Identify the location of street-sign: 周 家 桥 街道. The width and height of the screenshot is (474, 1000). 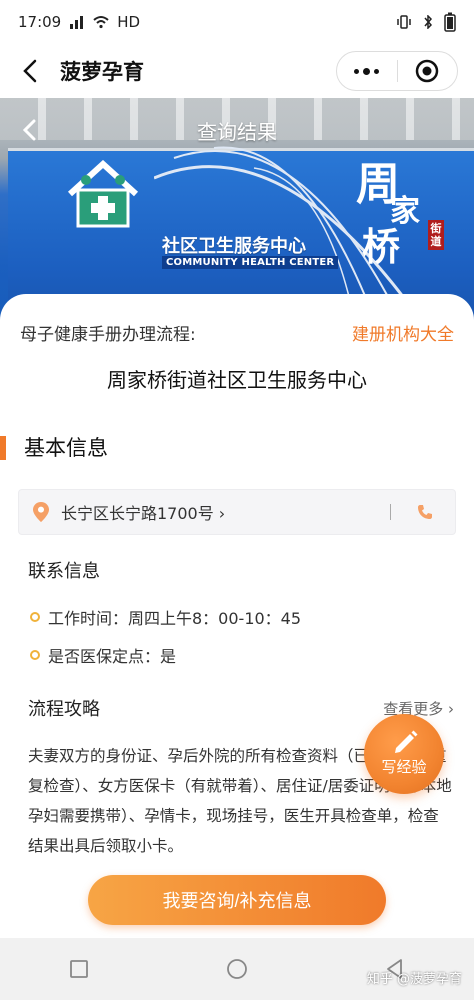
(401, 213).